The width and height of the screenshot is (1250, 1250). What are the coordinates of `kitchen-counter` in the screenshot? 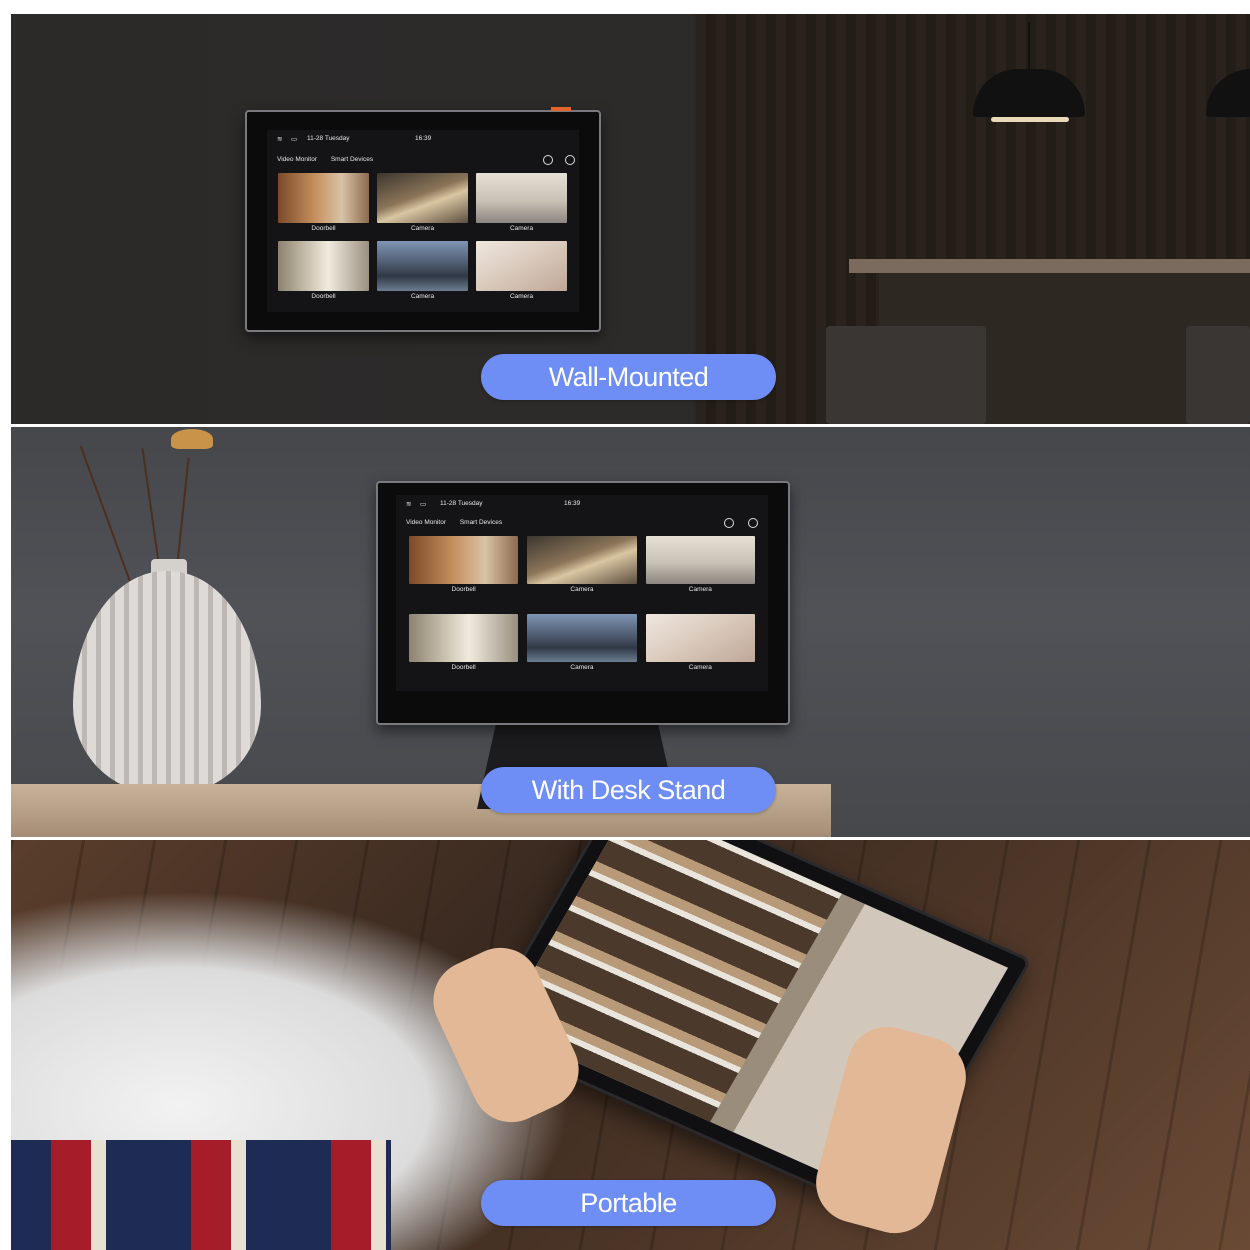 It's located at (1049, 266).